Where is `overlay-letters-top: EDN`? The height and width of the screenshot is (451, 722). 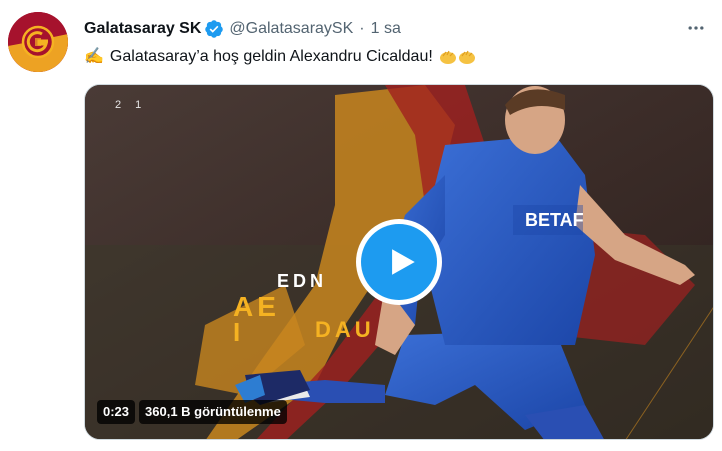 overlay-letters-top: EDN is located at coordinates (302, 281).